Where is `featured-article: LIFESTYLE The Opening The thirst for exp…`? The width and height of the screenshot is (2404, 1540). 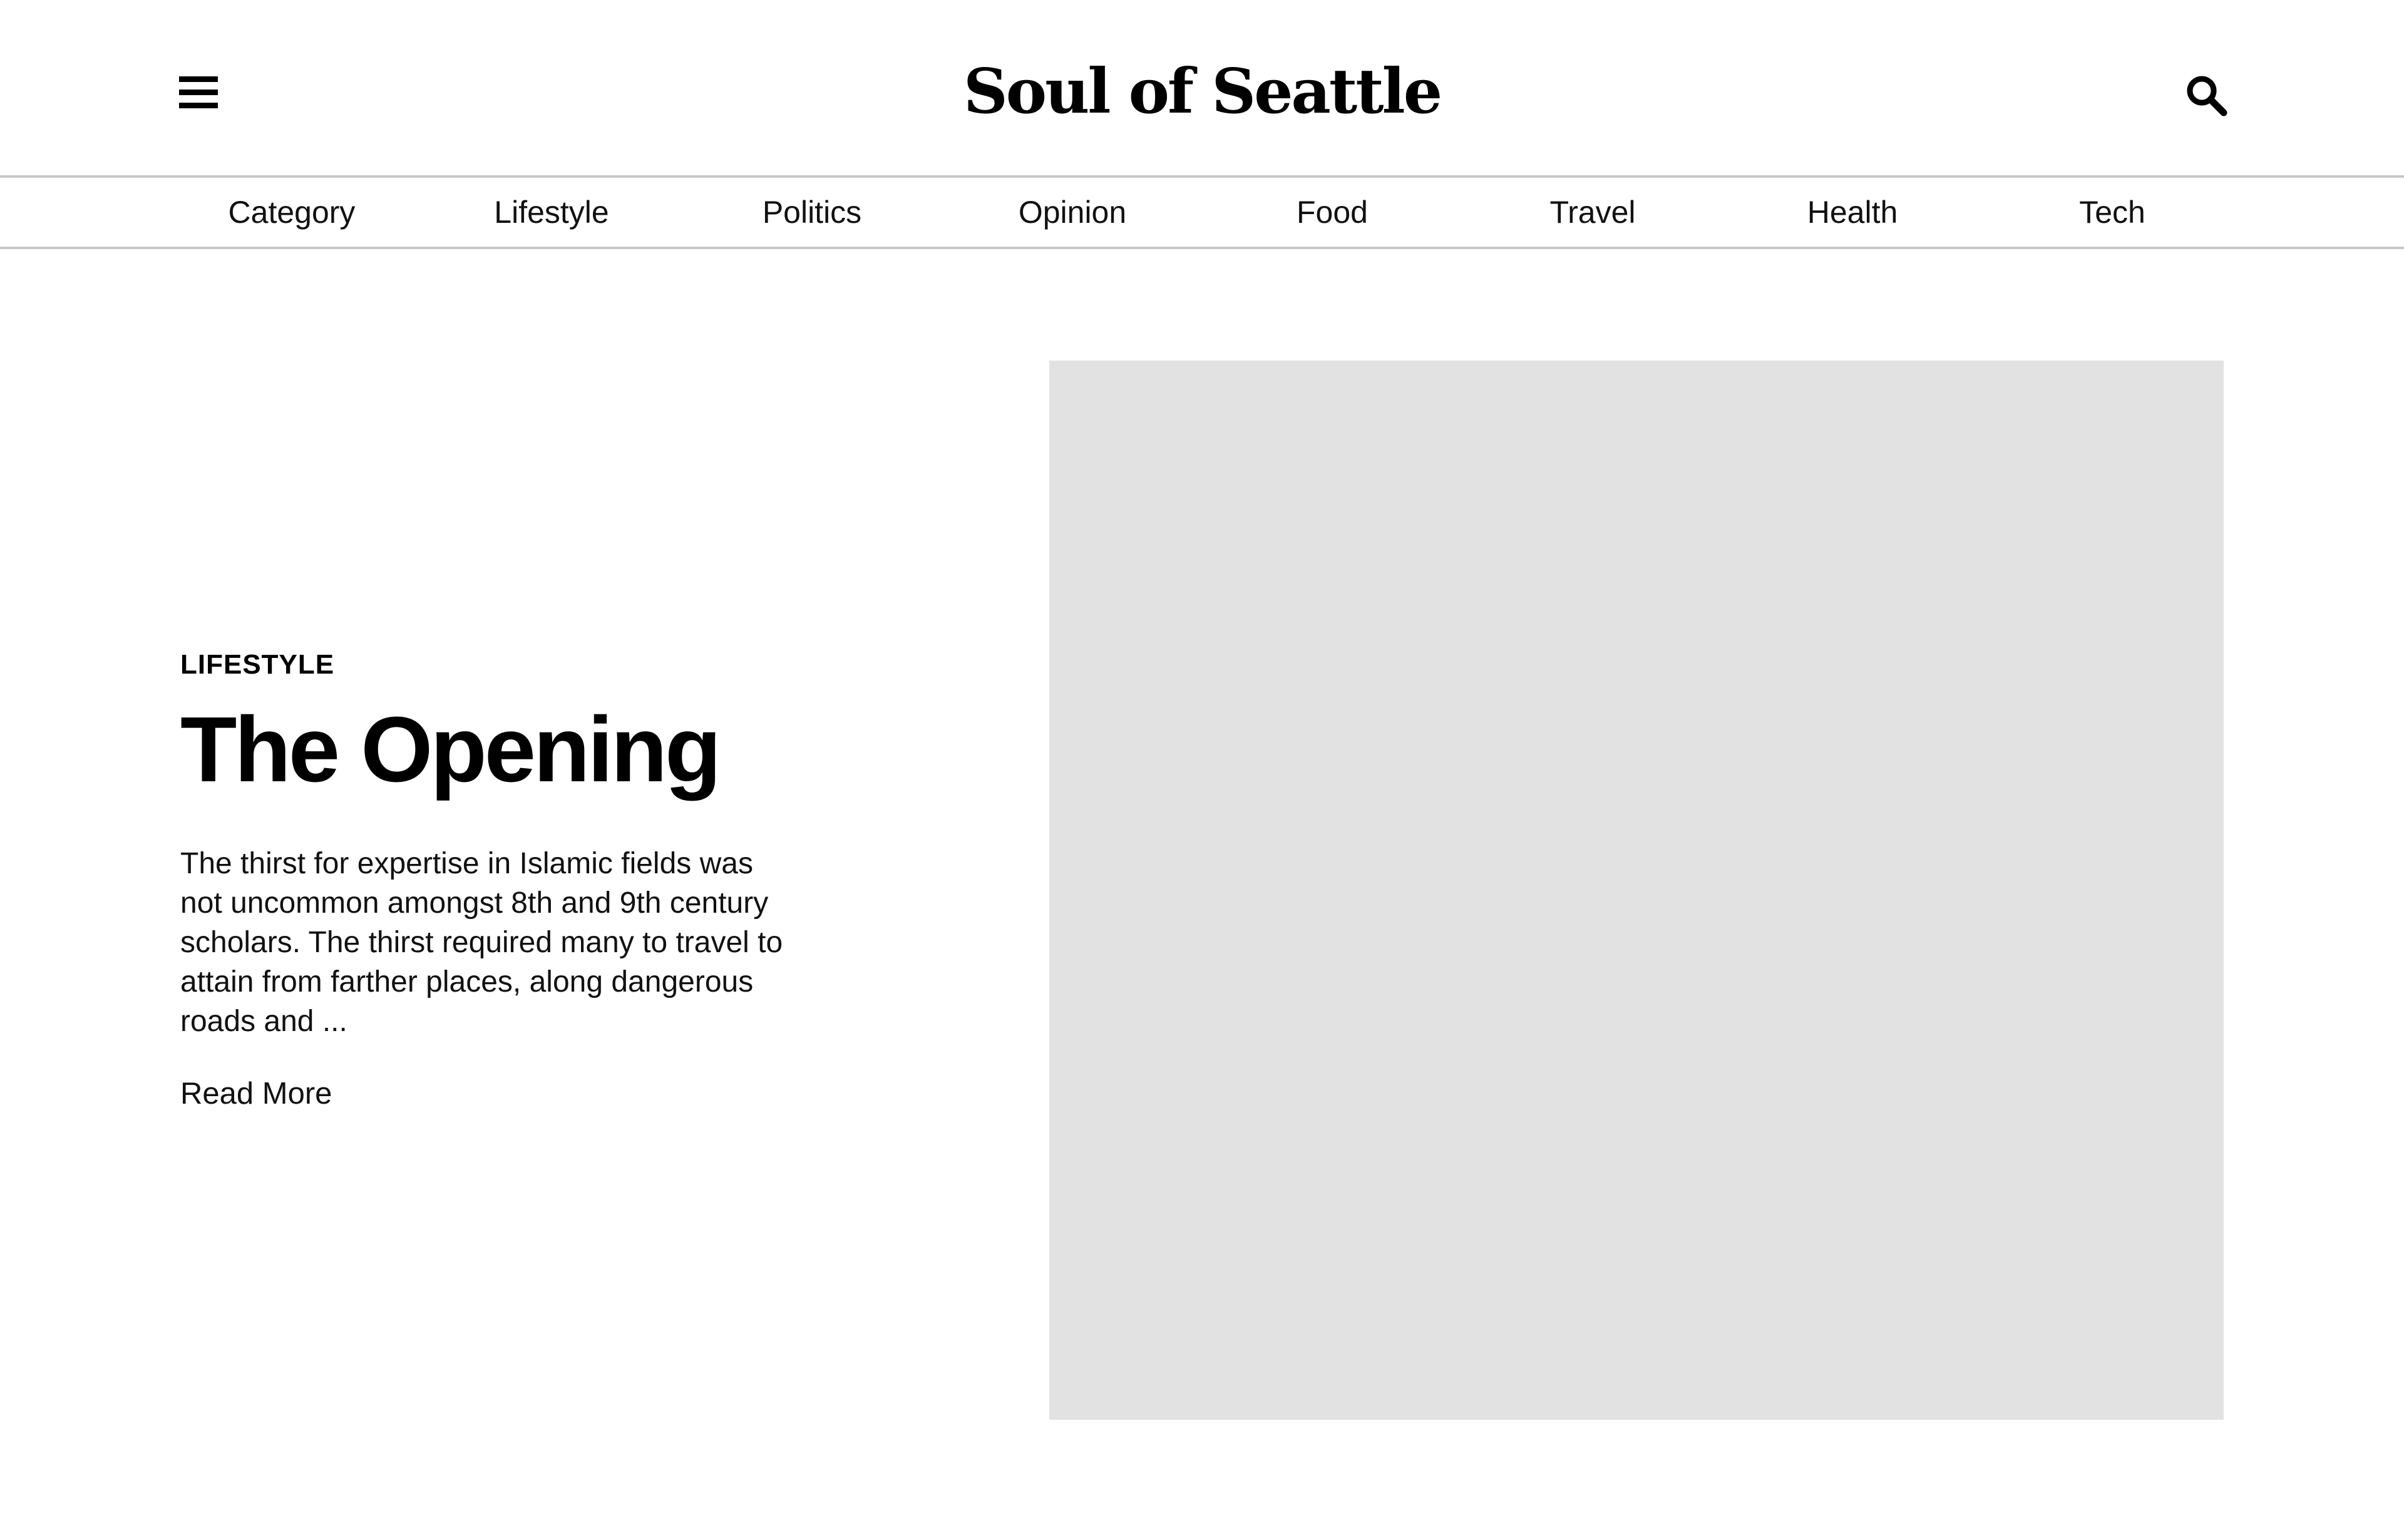 featured-article: LIFESTYLE The Opening The thirst for exp… is located at coordinates (487, 879).